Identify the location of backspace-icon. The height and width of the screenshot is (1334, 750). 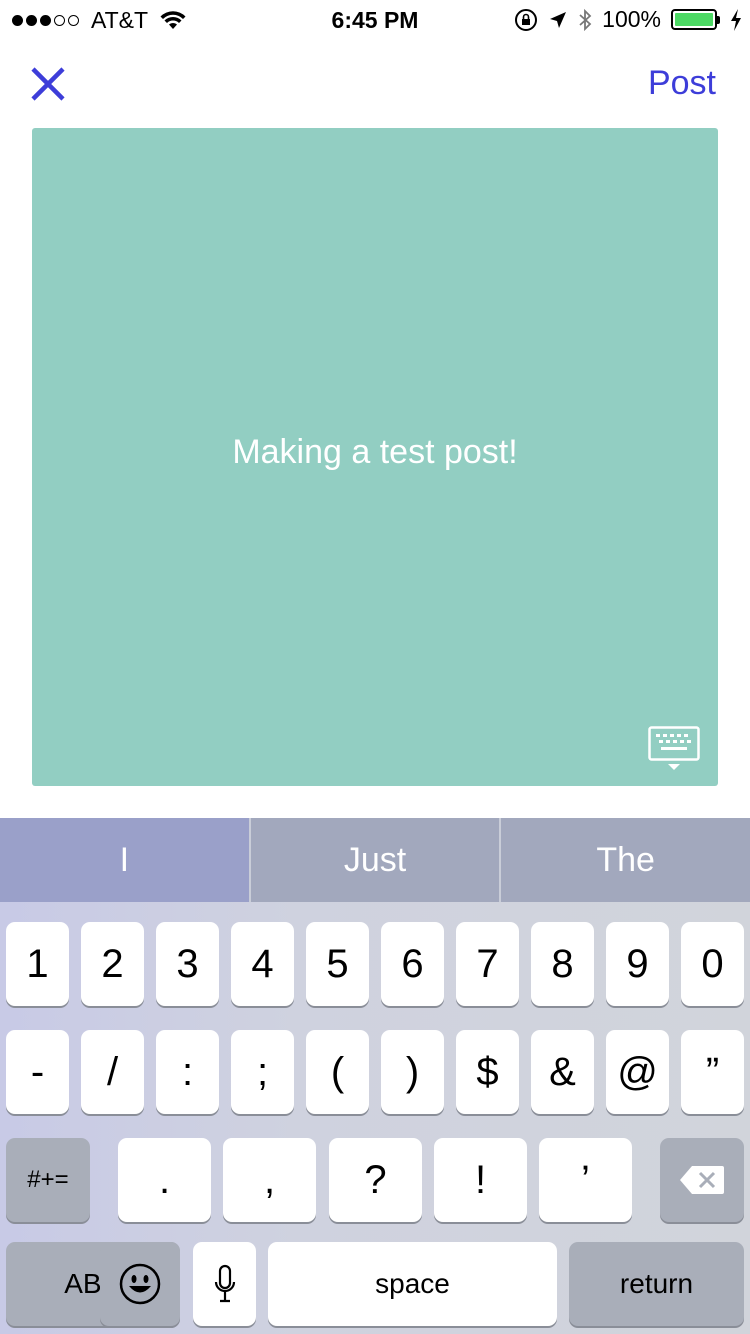
(702, 1180).